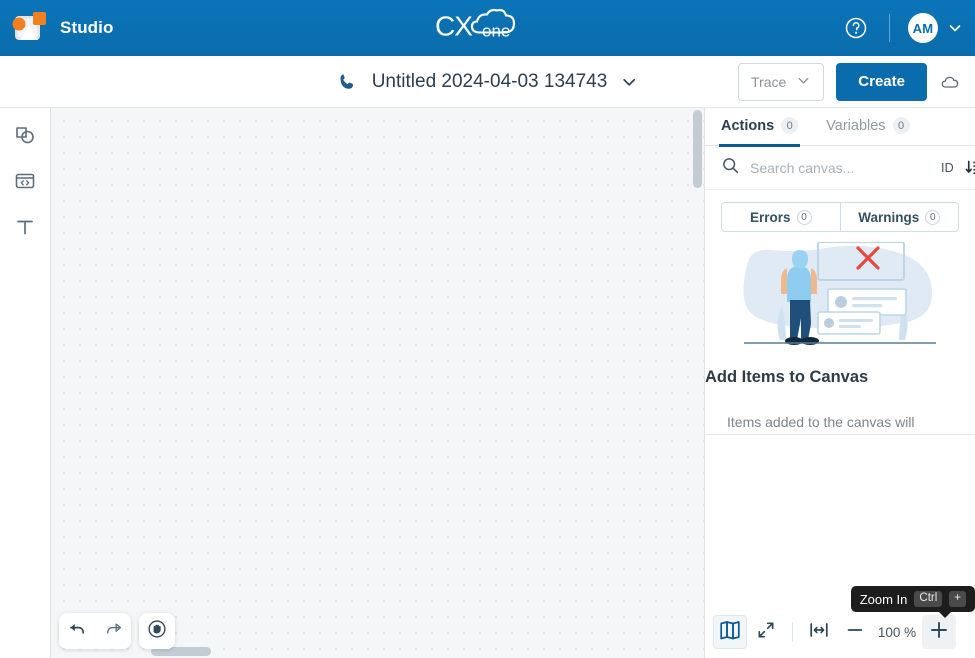 The image size is (975, 658). What do you see at coordinates (840, 434) in the screenshot?
I see `panel-divider` at bounding box center [840, 434].